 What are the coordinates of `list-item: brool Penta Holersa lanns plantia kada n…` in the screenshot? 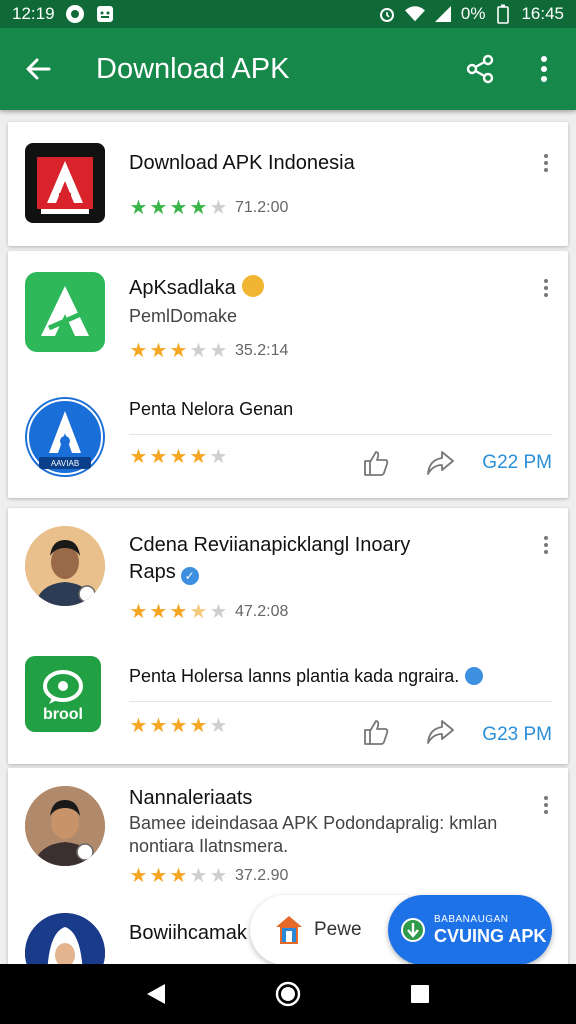 It's located at (288, 705).